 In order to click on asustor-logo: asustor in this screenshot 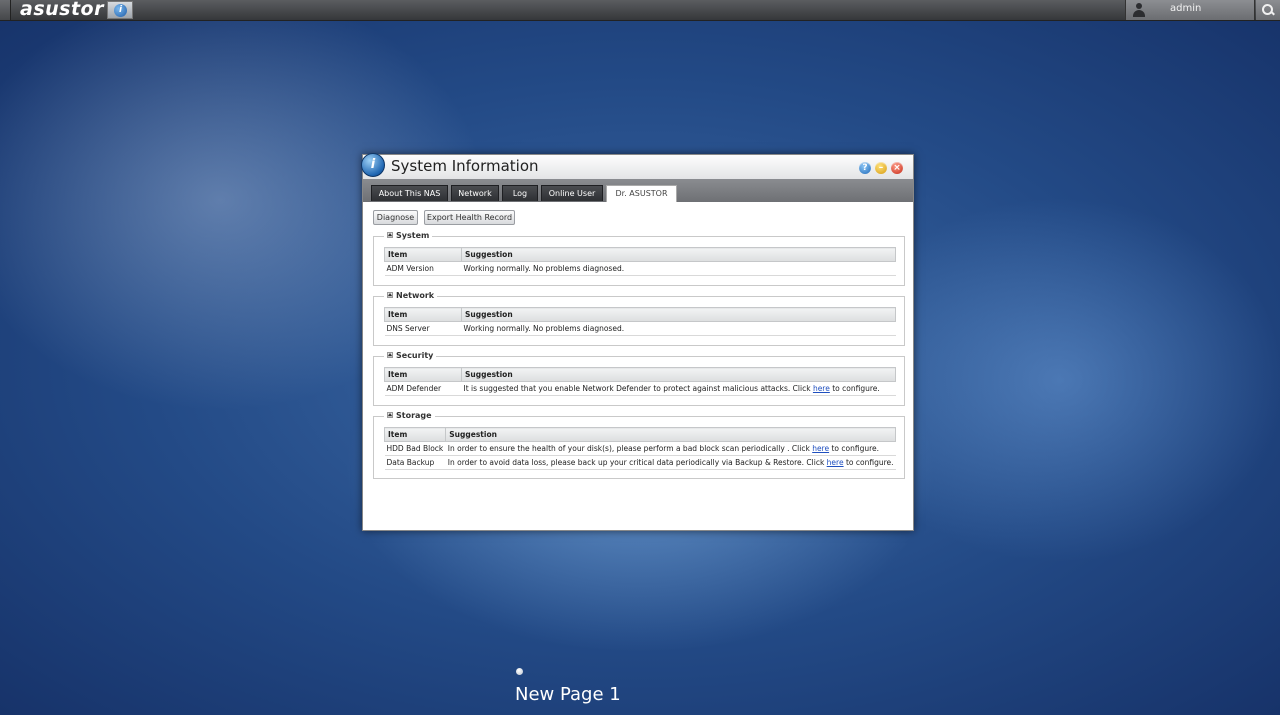, I will do `click(62, 10)`.